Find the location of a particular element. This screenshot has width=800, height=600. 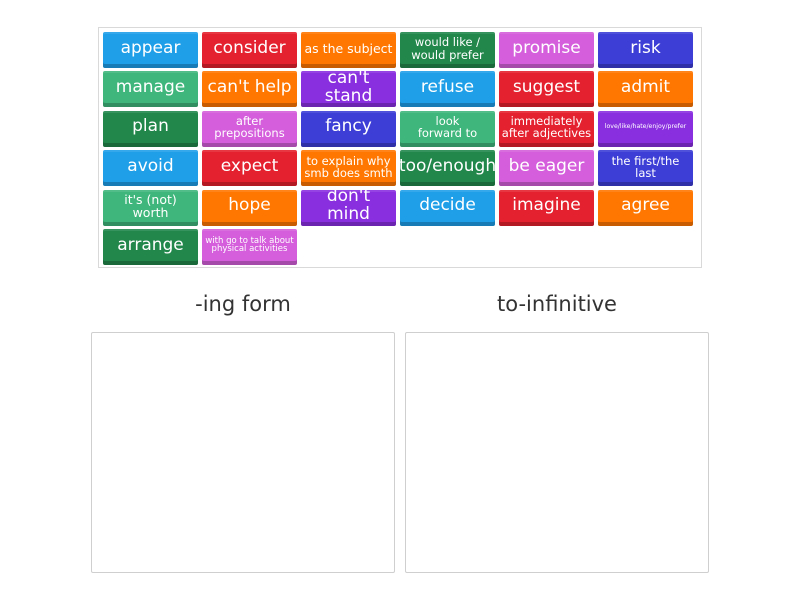

word-tile: plan is located at coordinates (150, 128).